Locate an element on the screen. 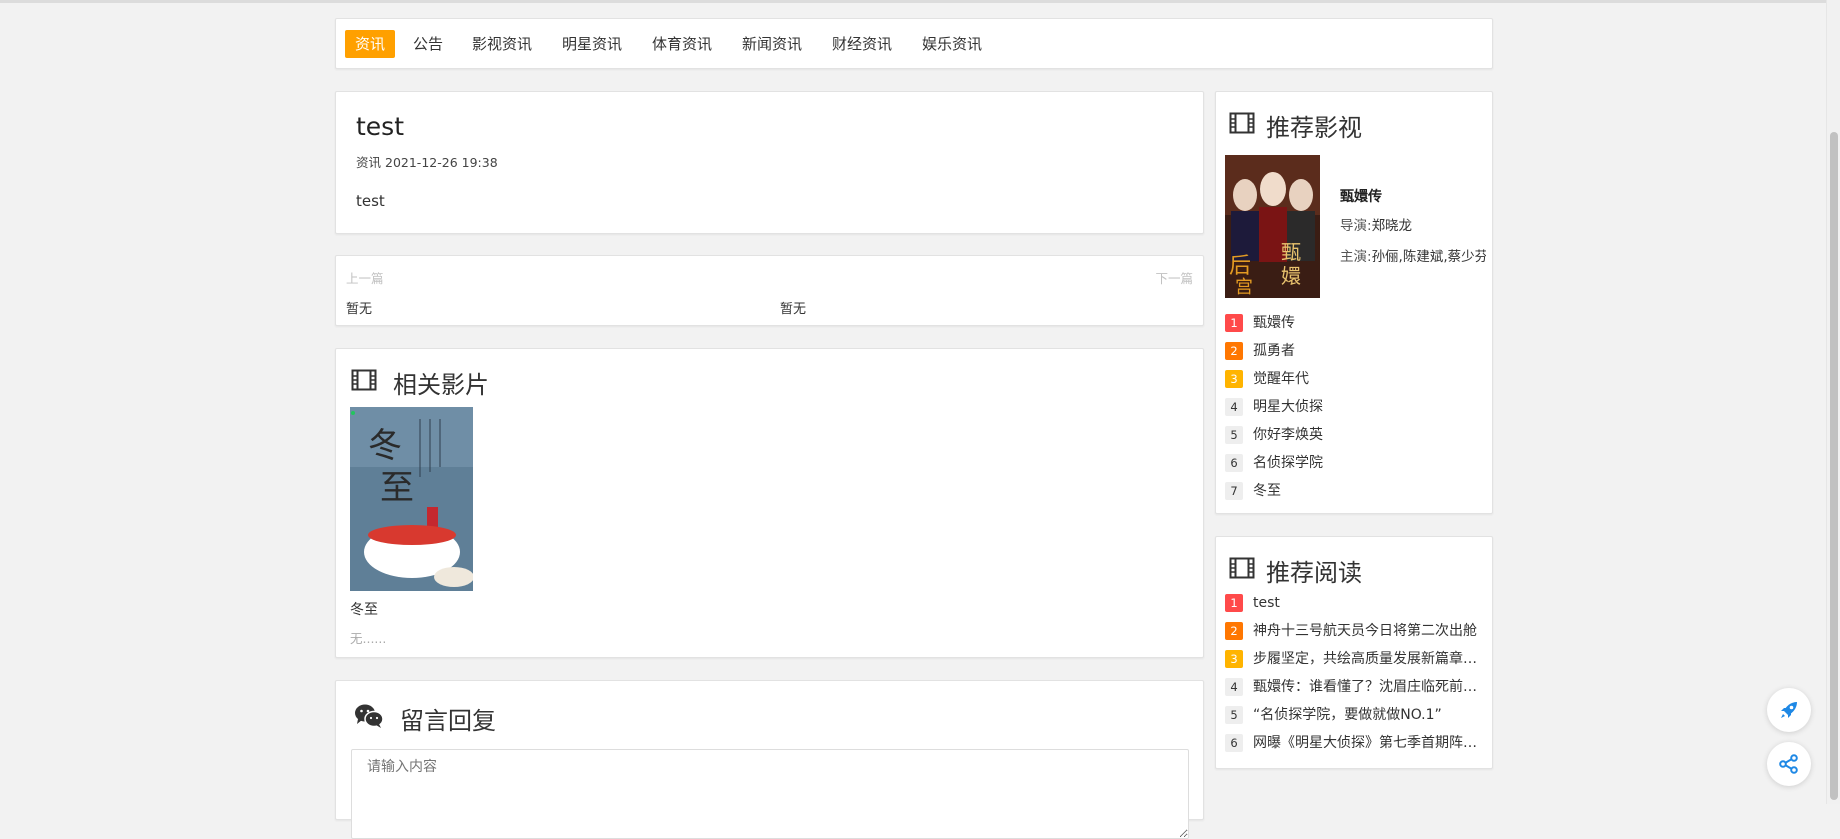 The height and width of the screenshot is (839, 1840). movie-rank-title: 甄嬛传 is located at coordinates (1367, 323).